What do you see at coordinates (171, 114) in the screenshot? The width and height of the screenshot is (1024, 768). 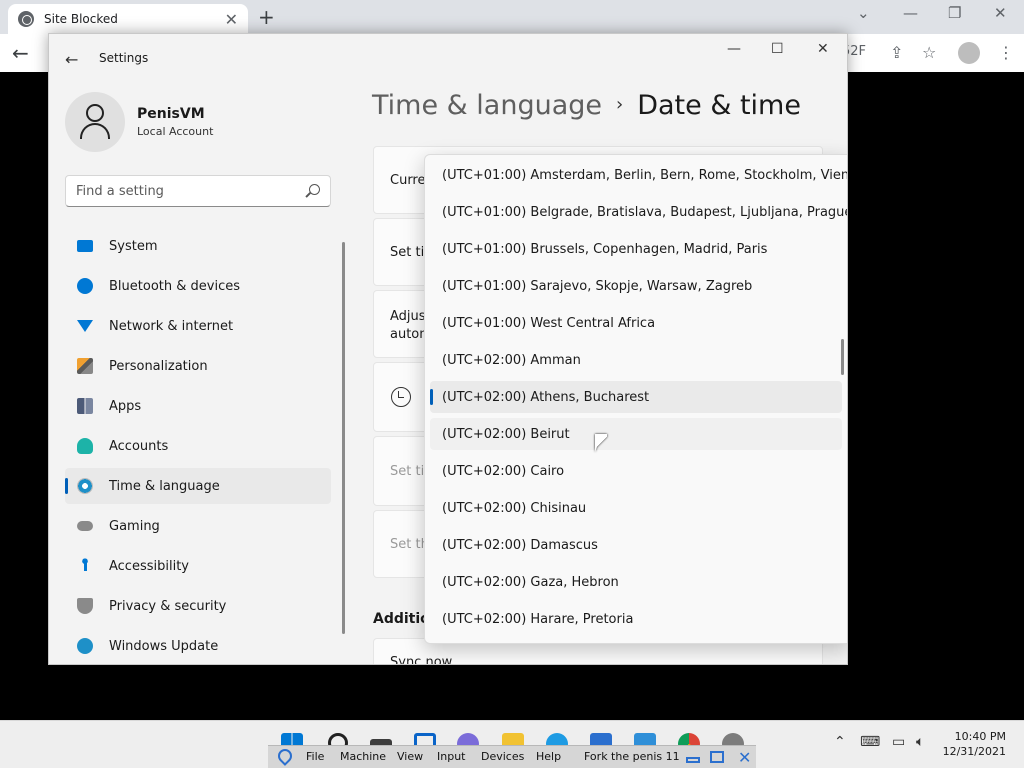 I see `user-name: PenisVM` at bounding box center [171, 114].